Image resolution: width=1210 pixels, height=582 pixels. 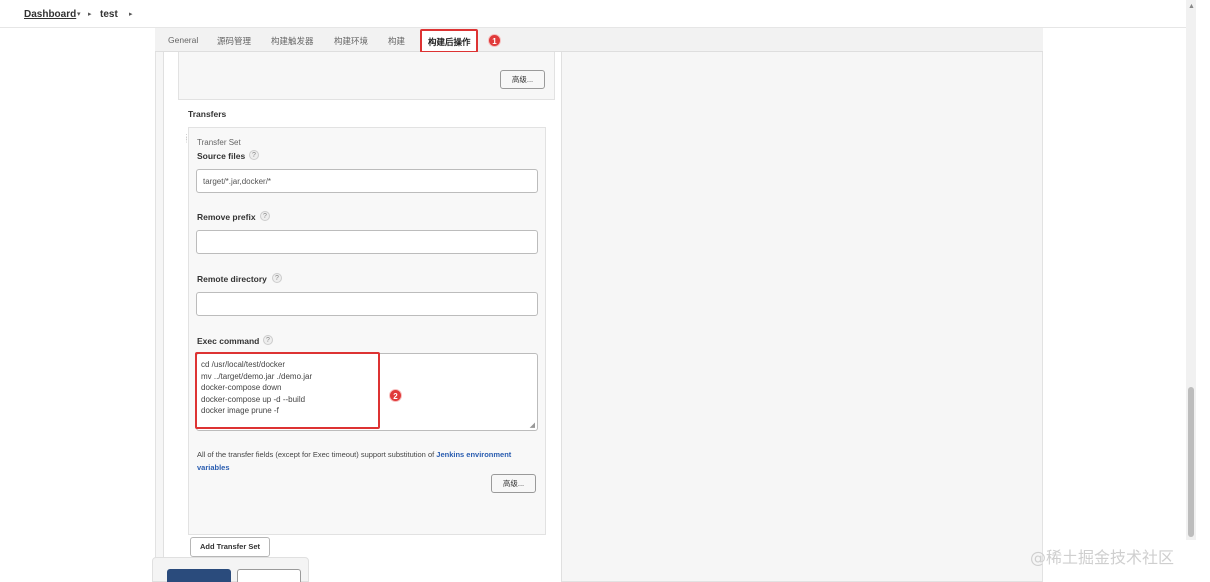 I want to click on save-button, so click(x=199, y=575).